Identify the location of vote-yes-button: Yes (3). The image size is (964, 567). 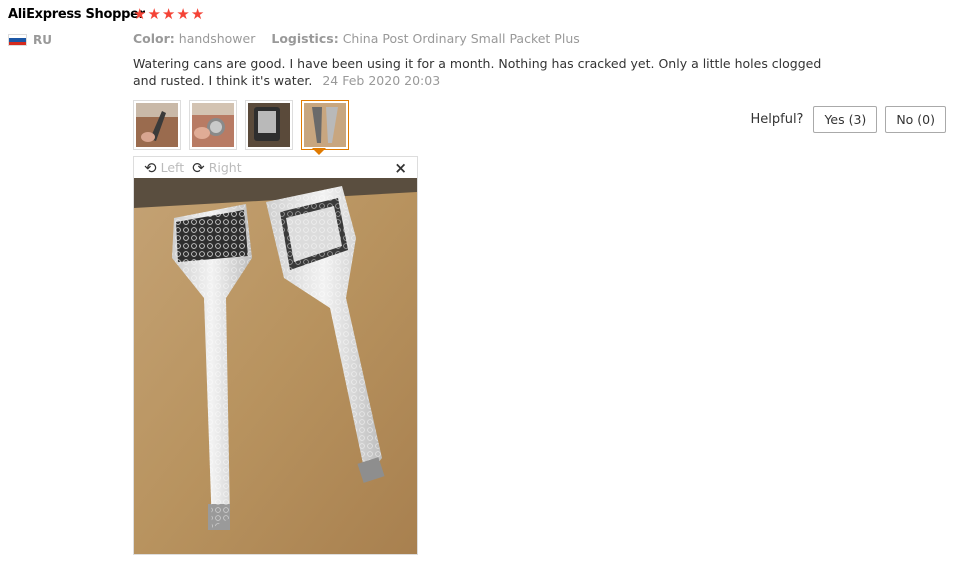
(845, 119).